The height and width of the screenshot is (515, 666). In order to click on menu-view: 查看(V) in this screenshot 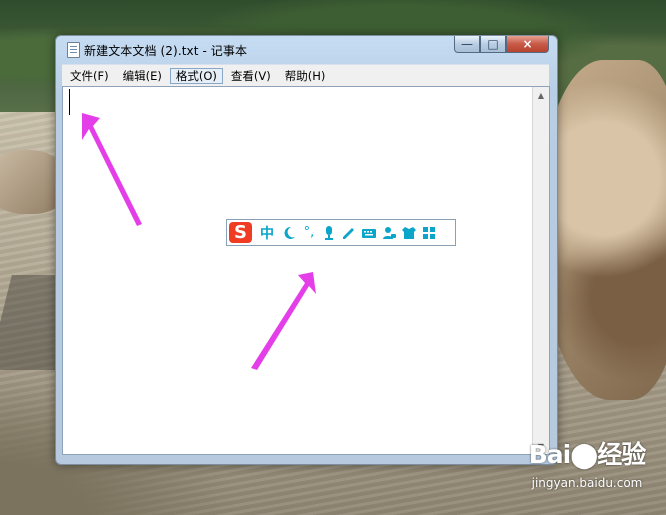, I will do `click(251, 76)`.